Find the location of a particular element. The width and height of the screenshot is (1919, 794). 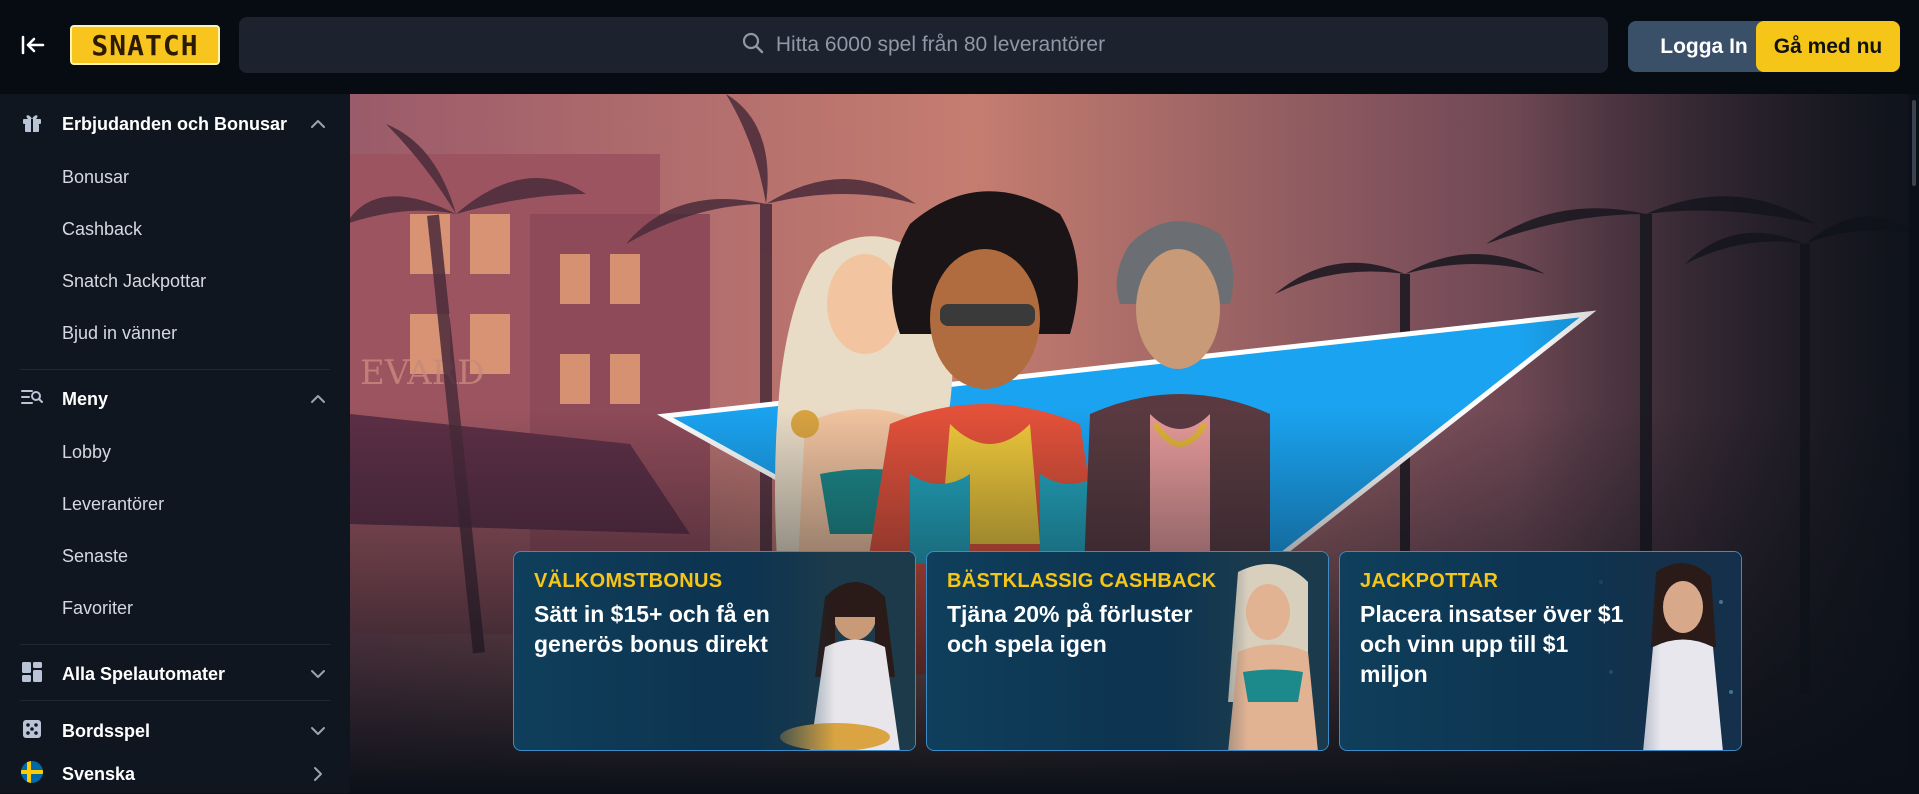

search-bar: Hitta 6000 spel från 80 leverantörer is located at coordinates (923, 45).